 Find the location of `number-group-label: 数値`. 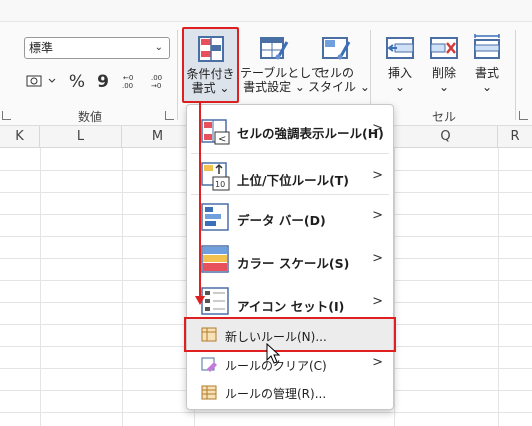

number-group-label: 数値 is located at coordinates (90, 117).